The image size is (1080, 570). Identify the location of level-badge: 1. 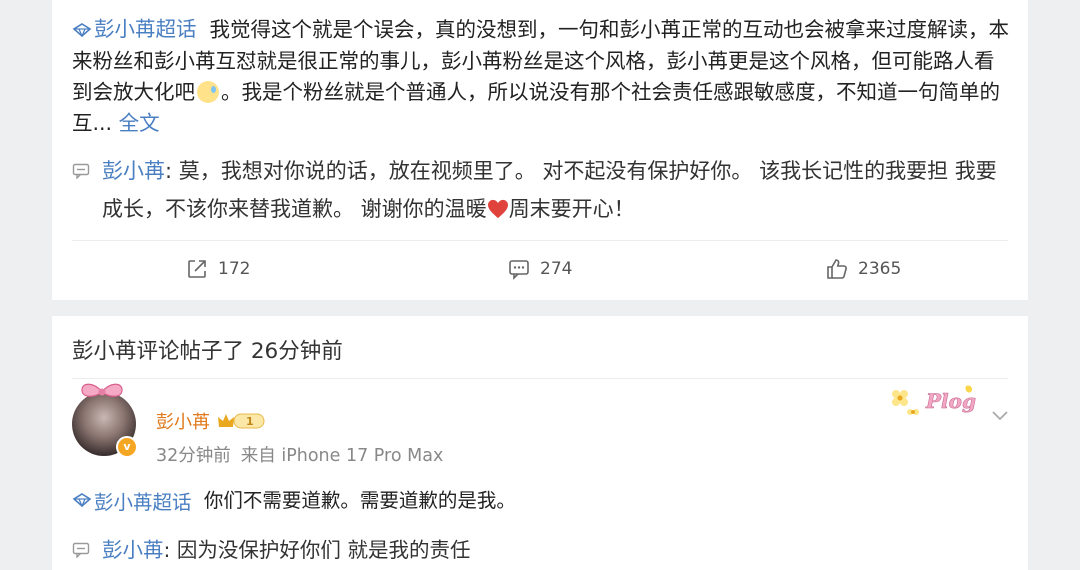
(240, 421).